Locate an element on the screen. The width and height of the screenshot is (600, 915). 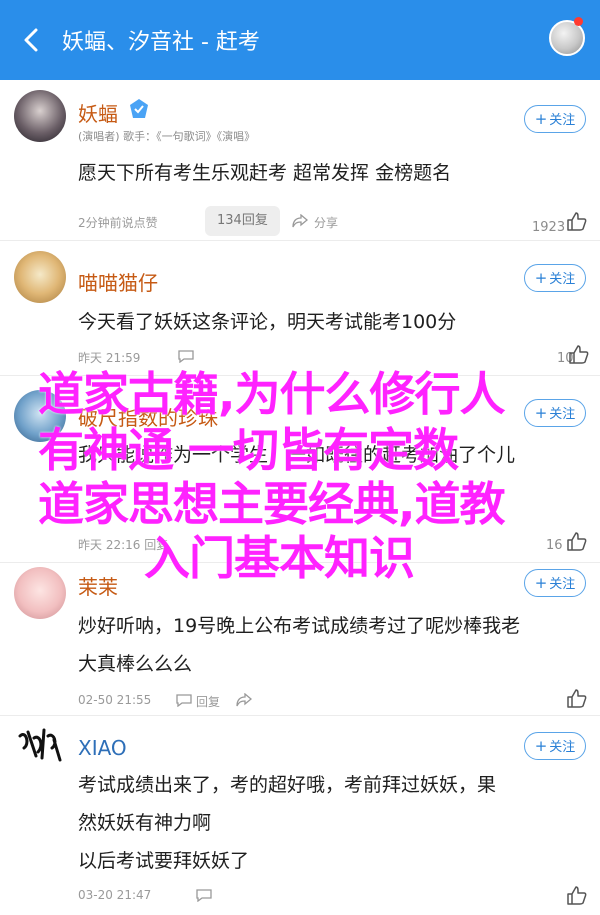
top-bar: 妖蝠、汐音社 - 赶考 is located at coordinates (300, 40).